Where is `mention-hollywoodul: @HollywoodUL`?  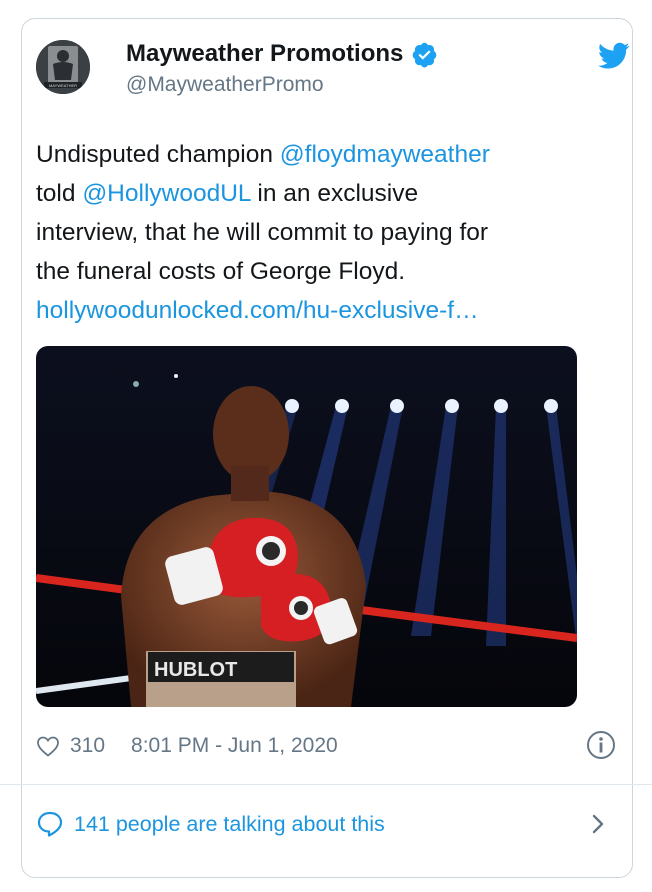 mention-hollywoodul: @HollywoodUL is located at coordinates (166, 193).